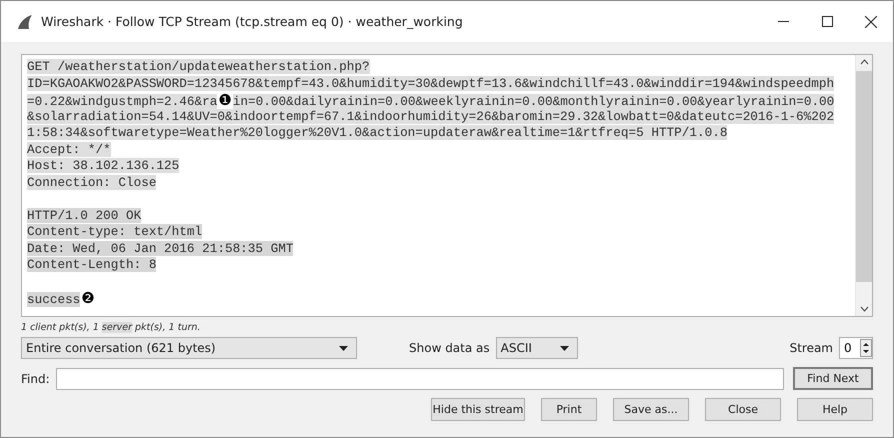 Image resolution: width=894 pixels, height=438 pixels. I want to click on callout-number: ❶, so click(225, 100).